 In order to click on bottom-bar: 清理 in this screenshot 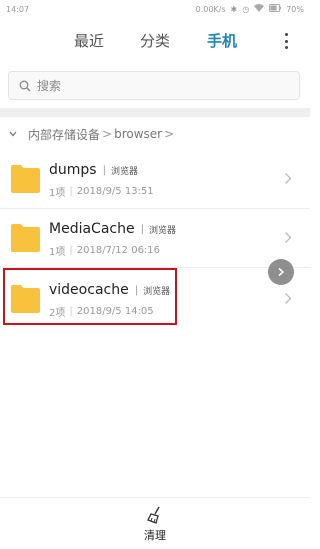, I will do `click(155, 523)`.